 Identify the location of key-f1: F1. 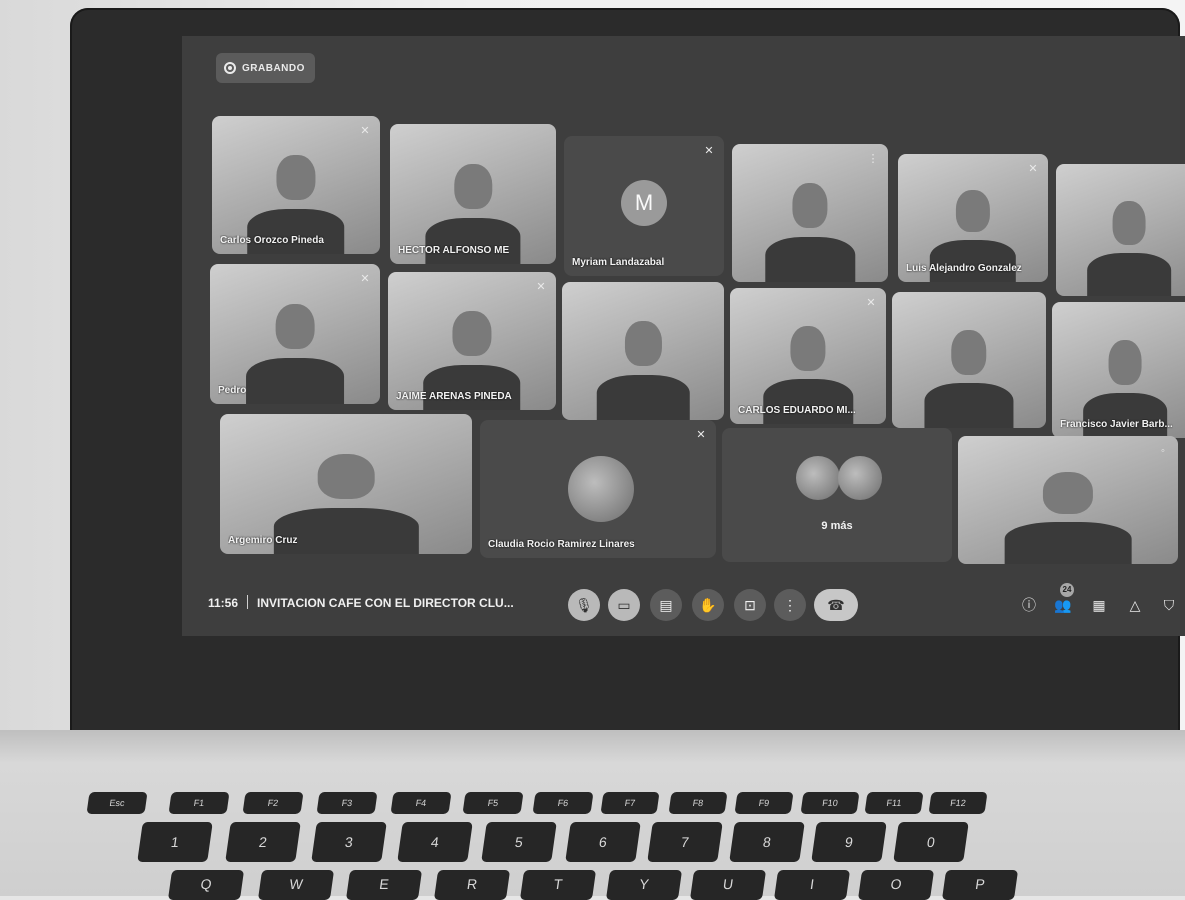
(199, 803).